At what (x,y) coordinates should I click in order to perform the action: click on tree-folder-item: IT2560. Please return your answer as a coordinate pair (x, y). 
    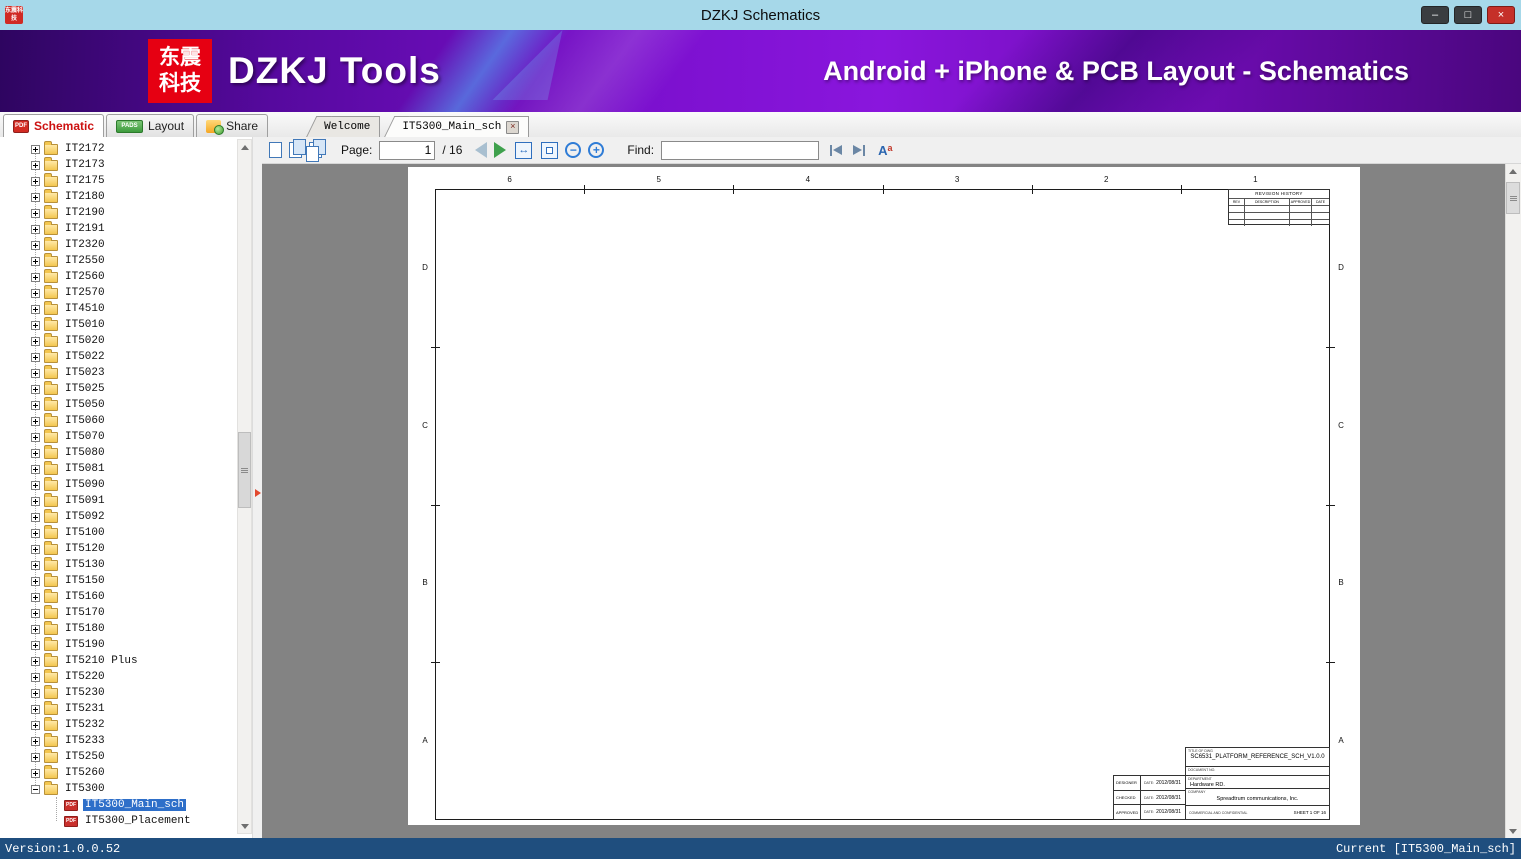
    Looking at the image, I should click on (118, 276).